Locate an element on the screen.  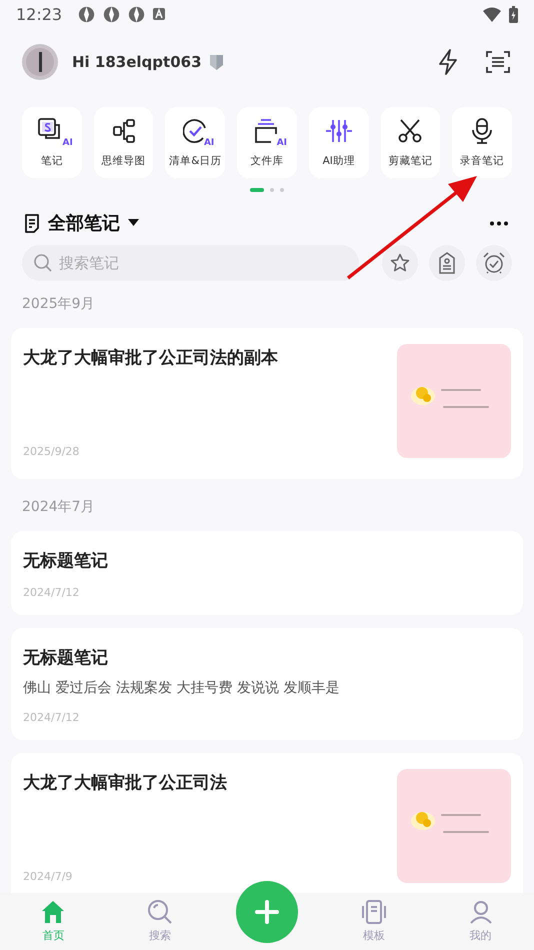
star-icon is located at coordinates (400, 263).